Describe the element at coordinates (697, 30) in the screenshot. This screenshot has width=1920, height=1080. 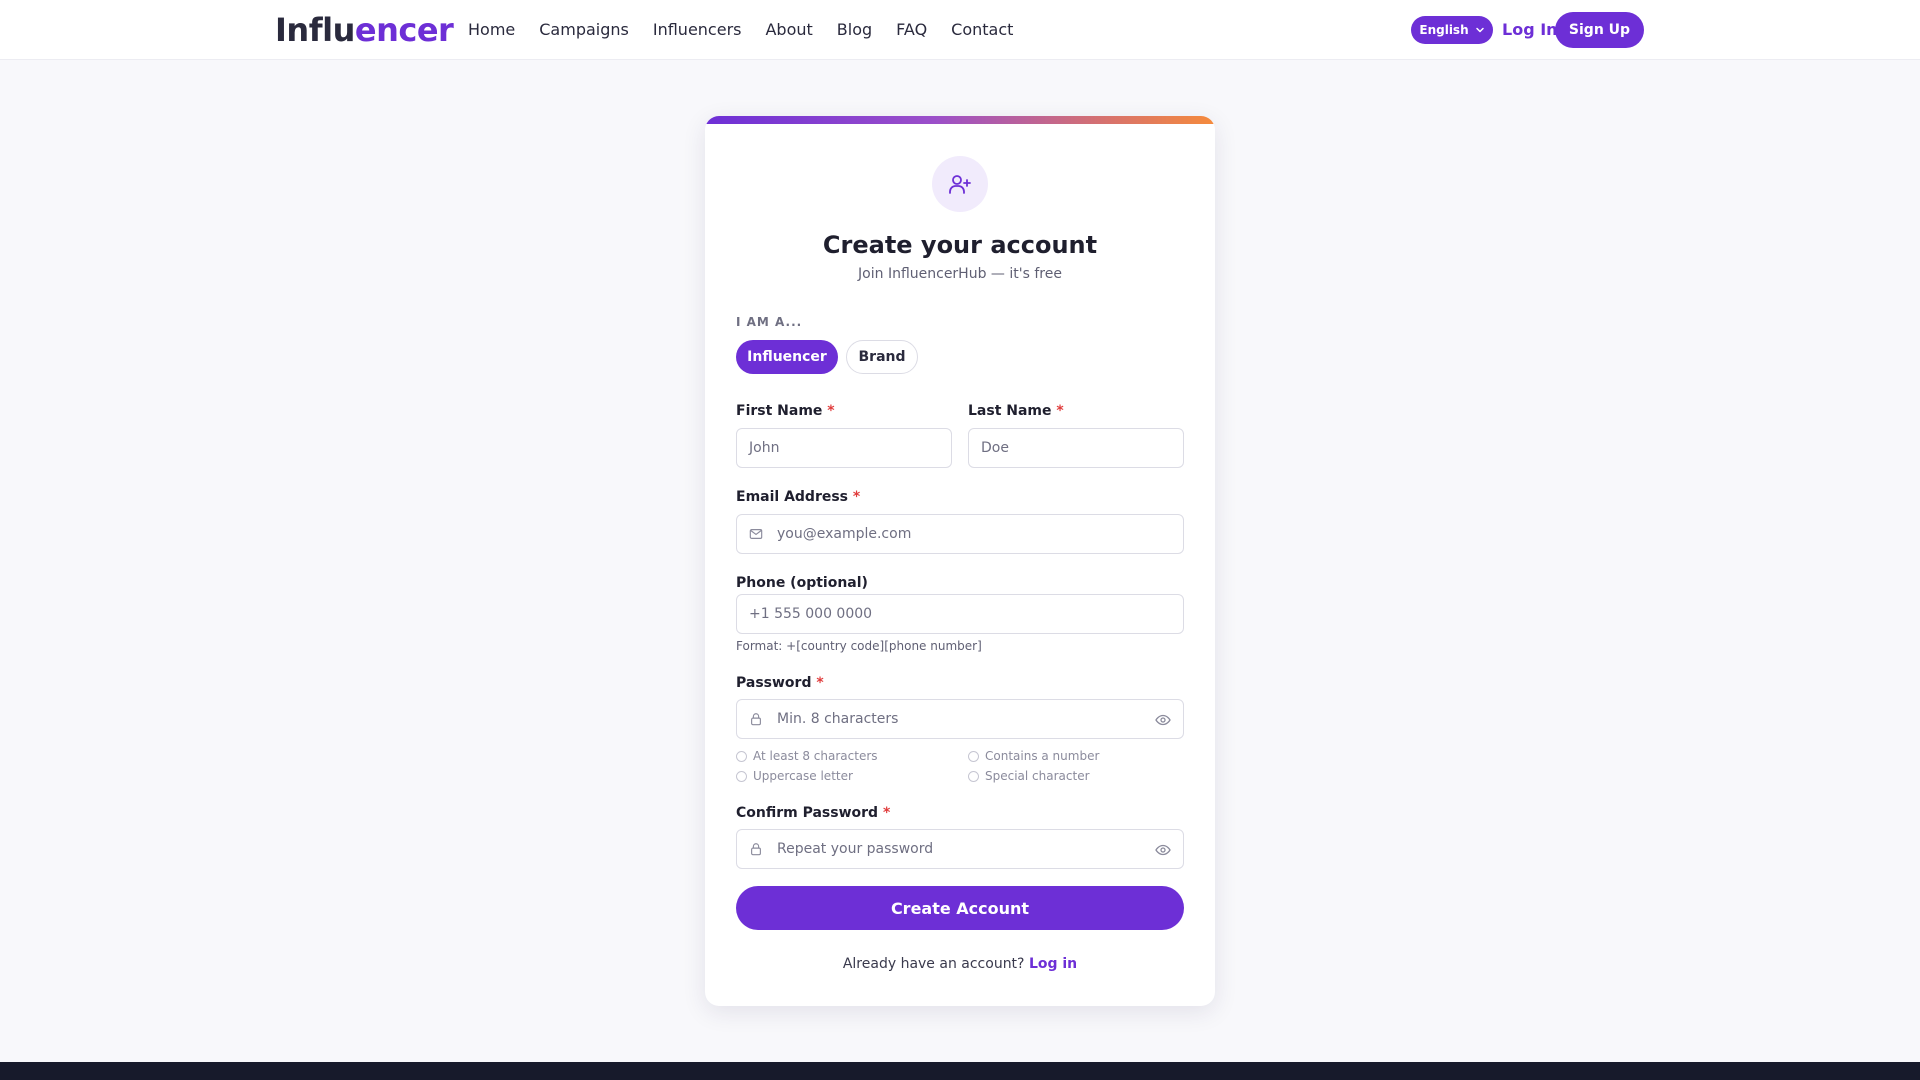
I see `nav-link-influencers: Influencers` at that location.